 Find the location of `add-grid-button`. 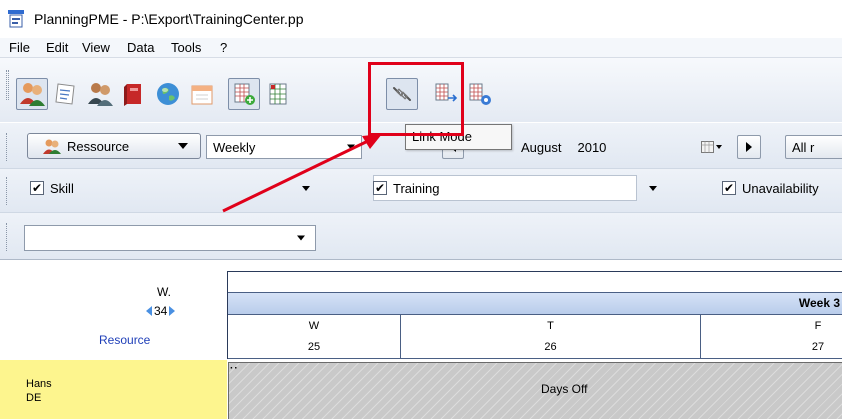

add-grid-button is located at coordinates (244, 94).